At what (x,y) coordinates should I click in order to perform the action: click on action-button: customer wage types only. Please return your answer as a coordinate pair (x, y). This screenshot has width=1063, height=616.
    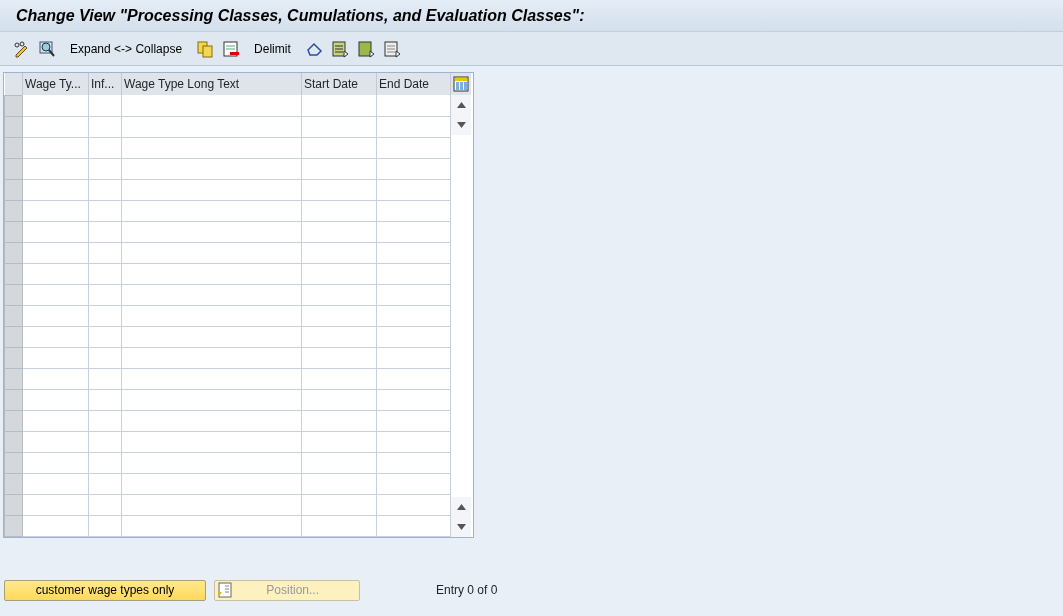
    Looking at the image, I should click on (105, 590).